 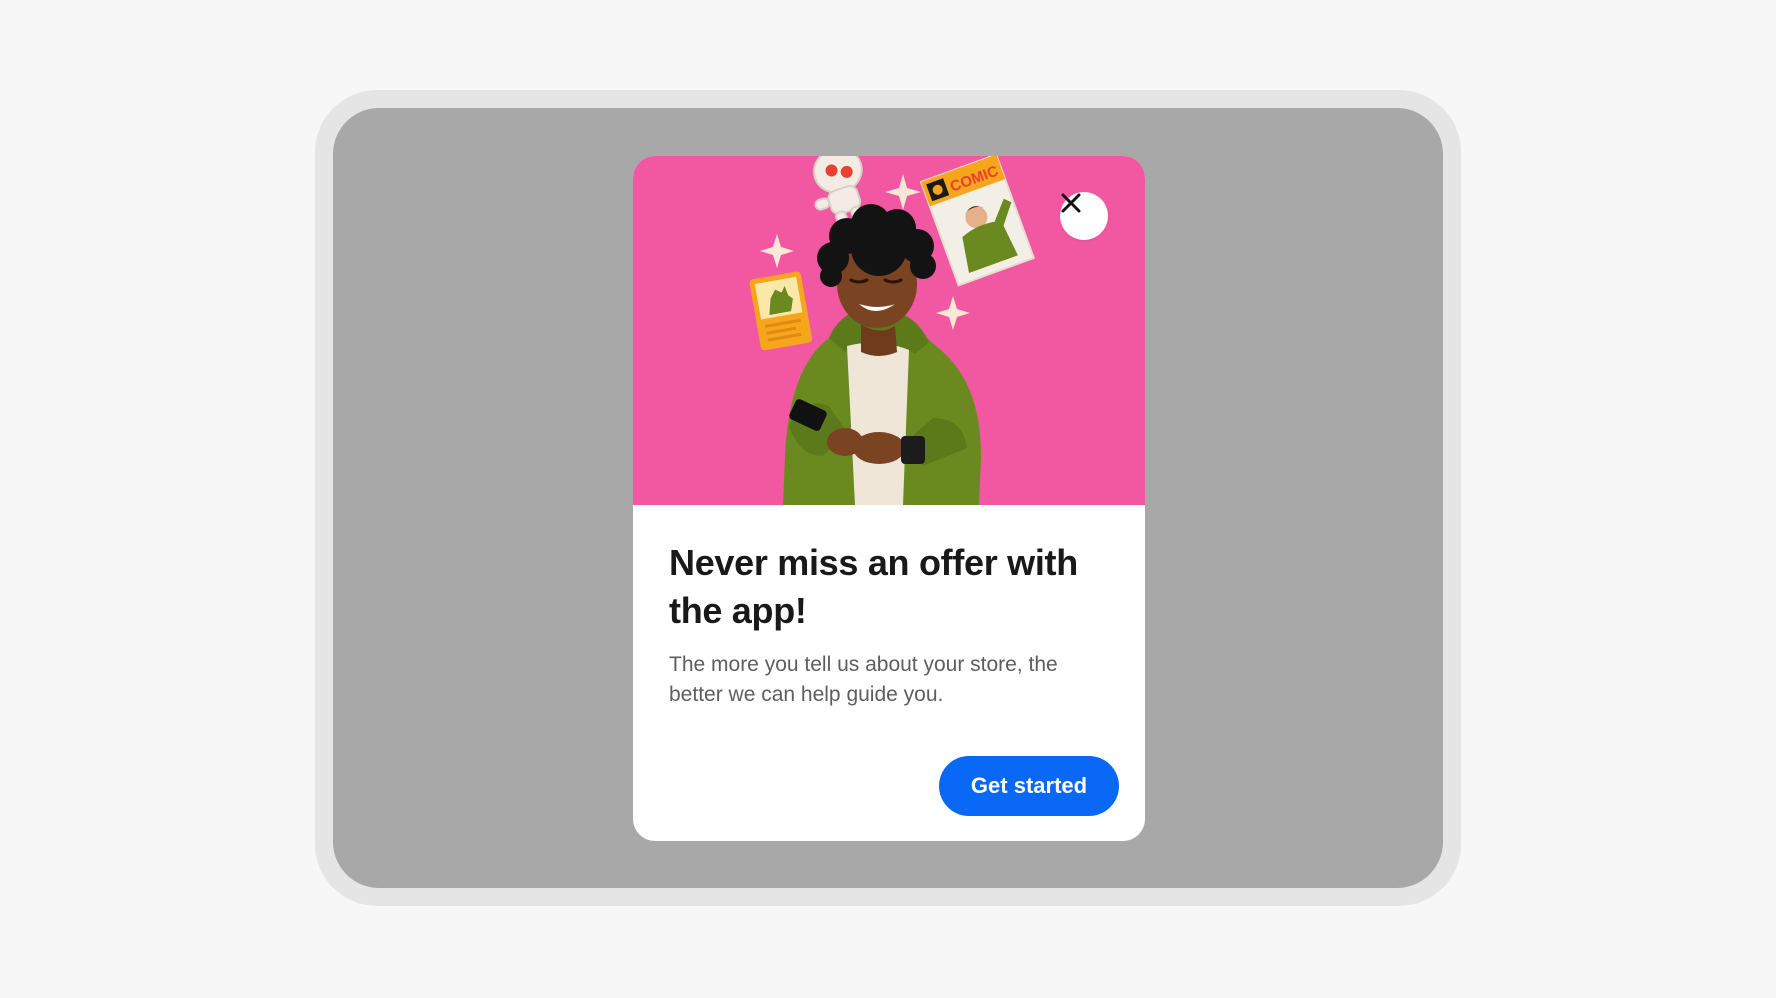 I want to click on get-started-button: Get started, so click(x=1029, y=786).